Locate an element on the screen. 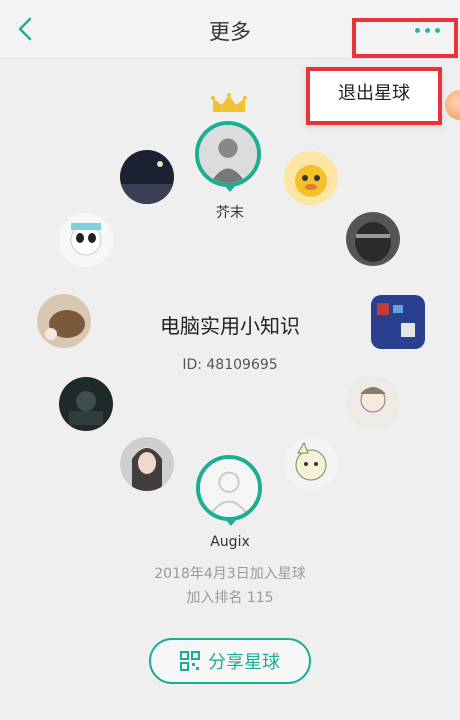 The image size is (460, 720). more-dots-icon is located at coordinates (427, 30).